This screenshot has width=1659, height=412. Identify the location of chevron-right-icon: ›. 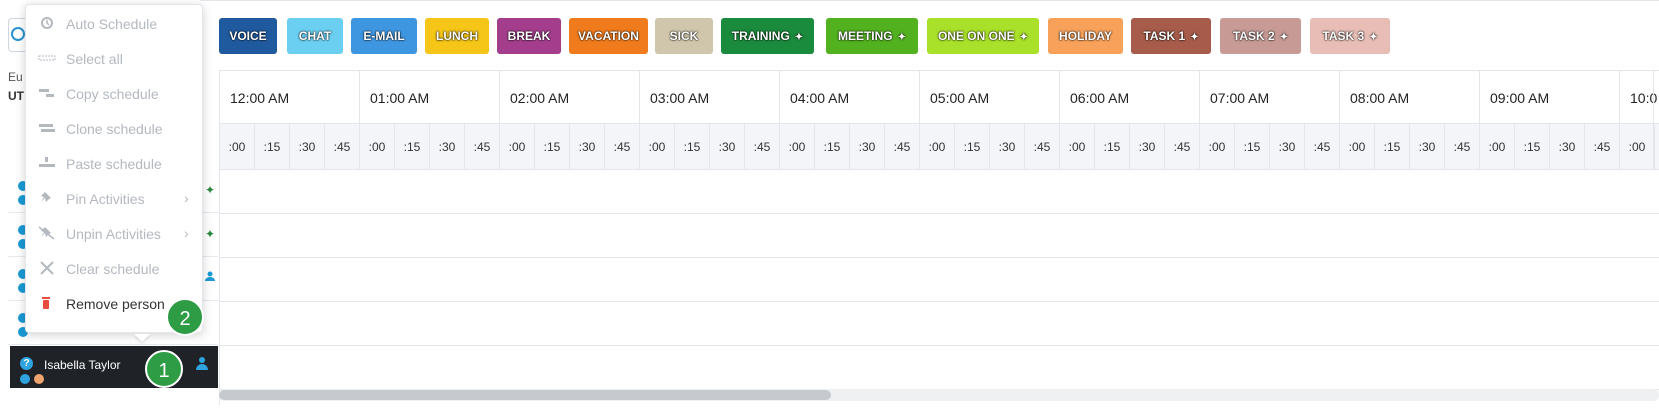
(186, 233).